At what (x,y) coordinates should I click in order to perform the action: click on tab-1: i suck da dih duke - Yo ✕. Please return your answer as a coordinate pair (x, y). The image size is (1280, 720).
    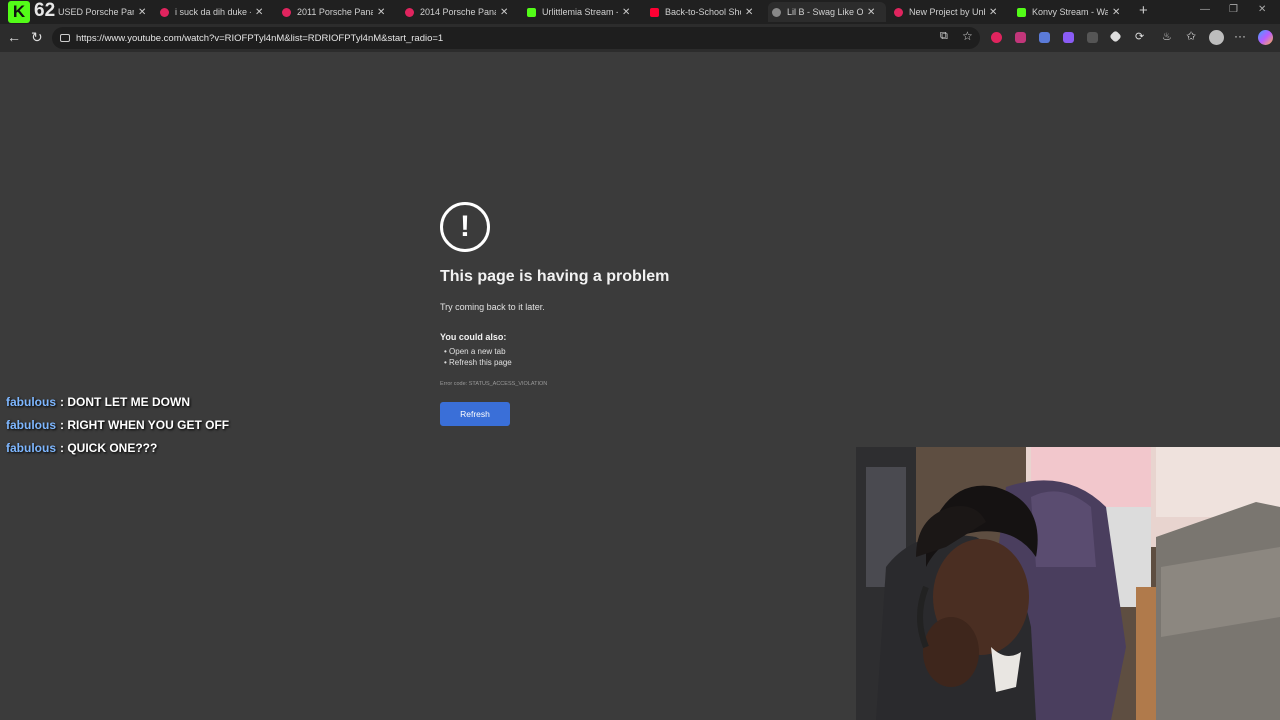
    Looking at the image, I should click on (211, 12).